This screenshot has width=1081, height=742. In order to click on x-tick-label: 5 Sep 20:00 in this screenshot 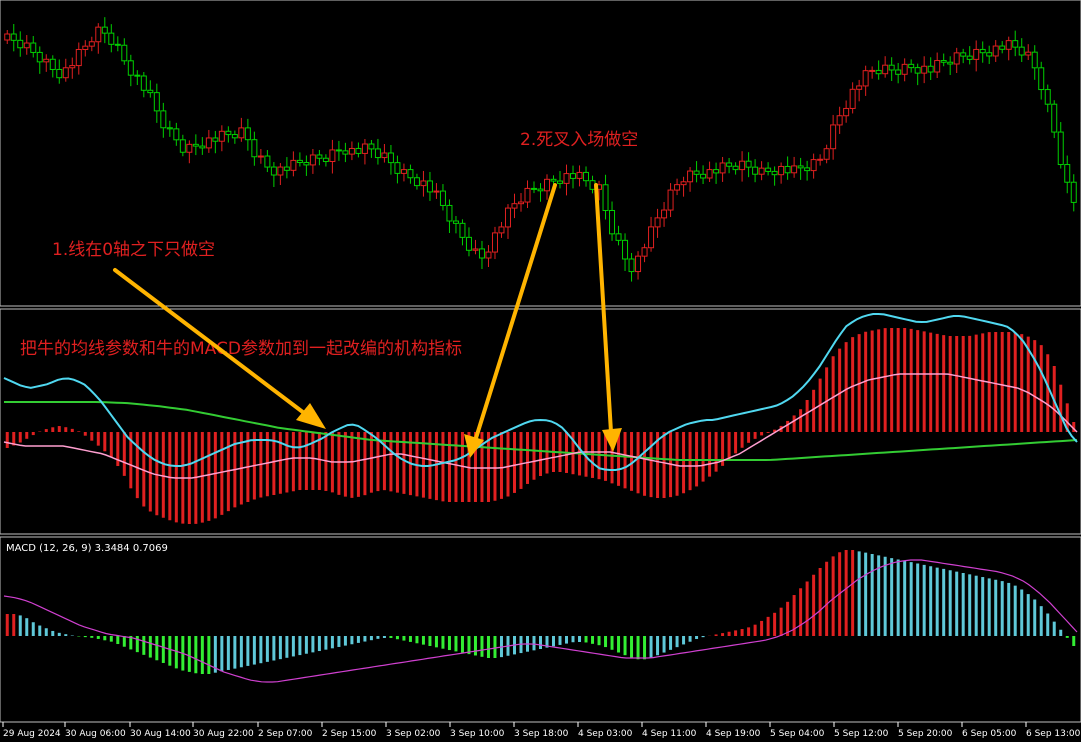, I will do `click(925, 734)`.